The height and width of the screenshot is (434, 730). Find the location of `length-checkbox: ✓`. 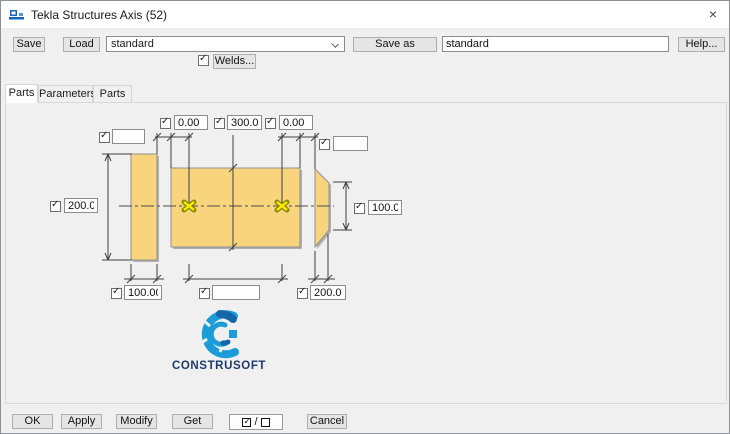

length-checkbox: ✓ is located at coordinates (219, 122).